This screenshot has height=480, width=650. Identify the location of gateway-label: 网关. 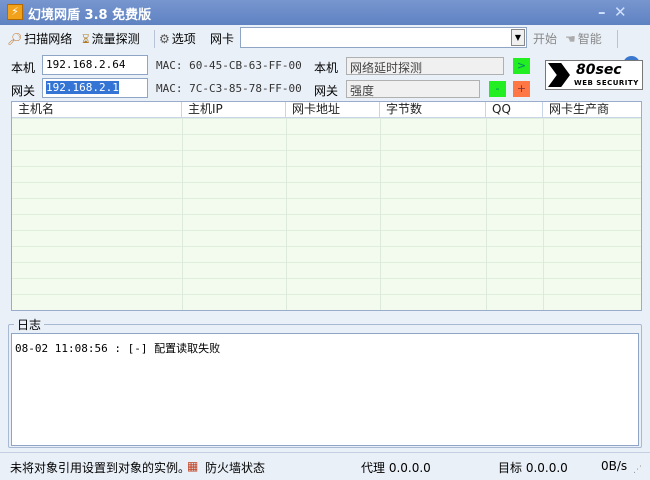
(23, 91).